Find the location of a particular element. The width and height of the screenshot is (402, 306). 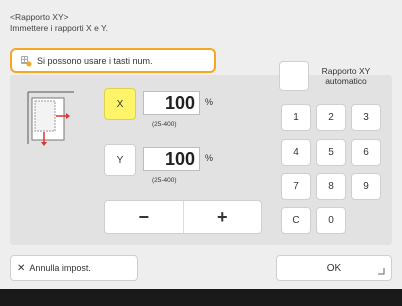

y-ratio-field: 100 is located at coordinates (171, 159).